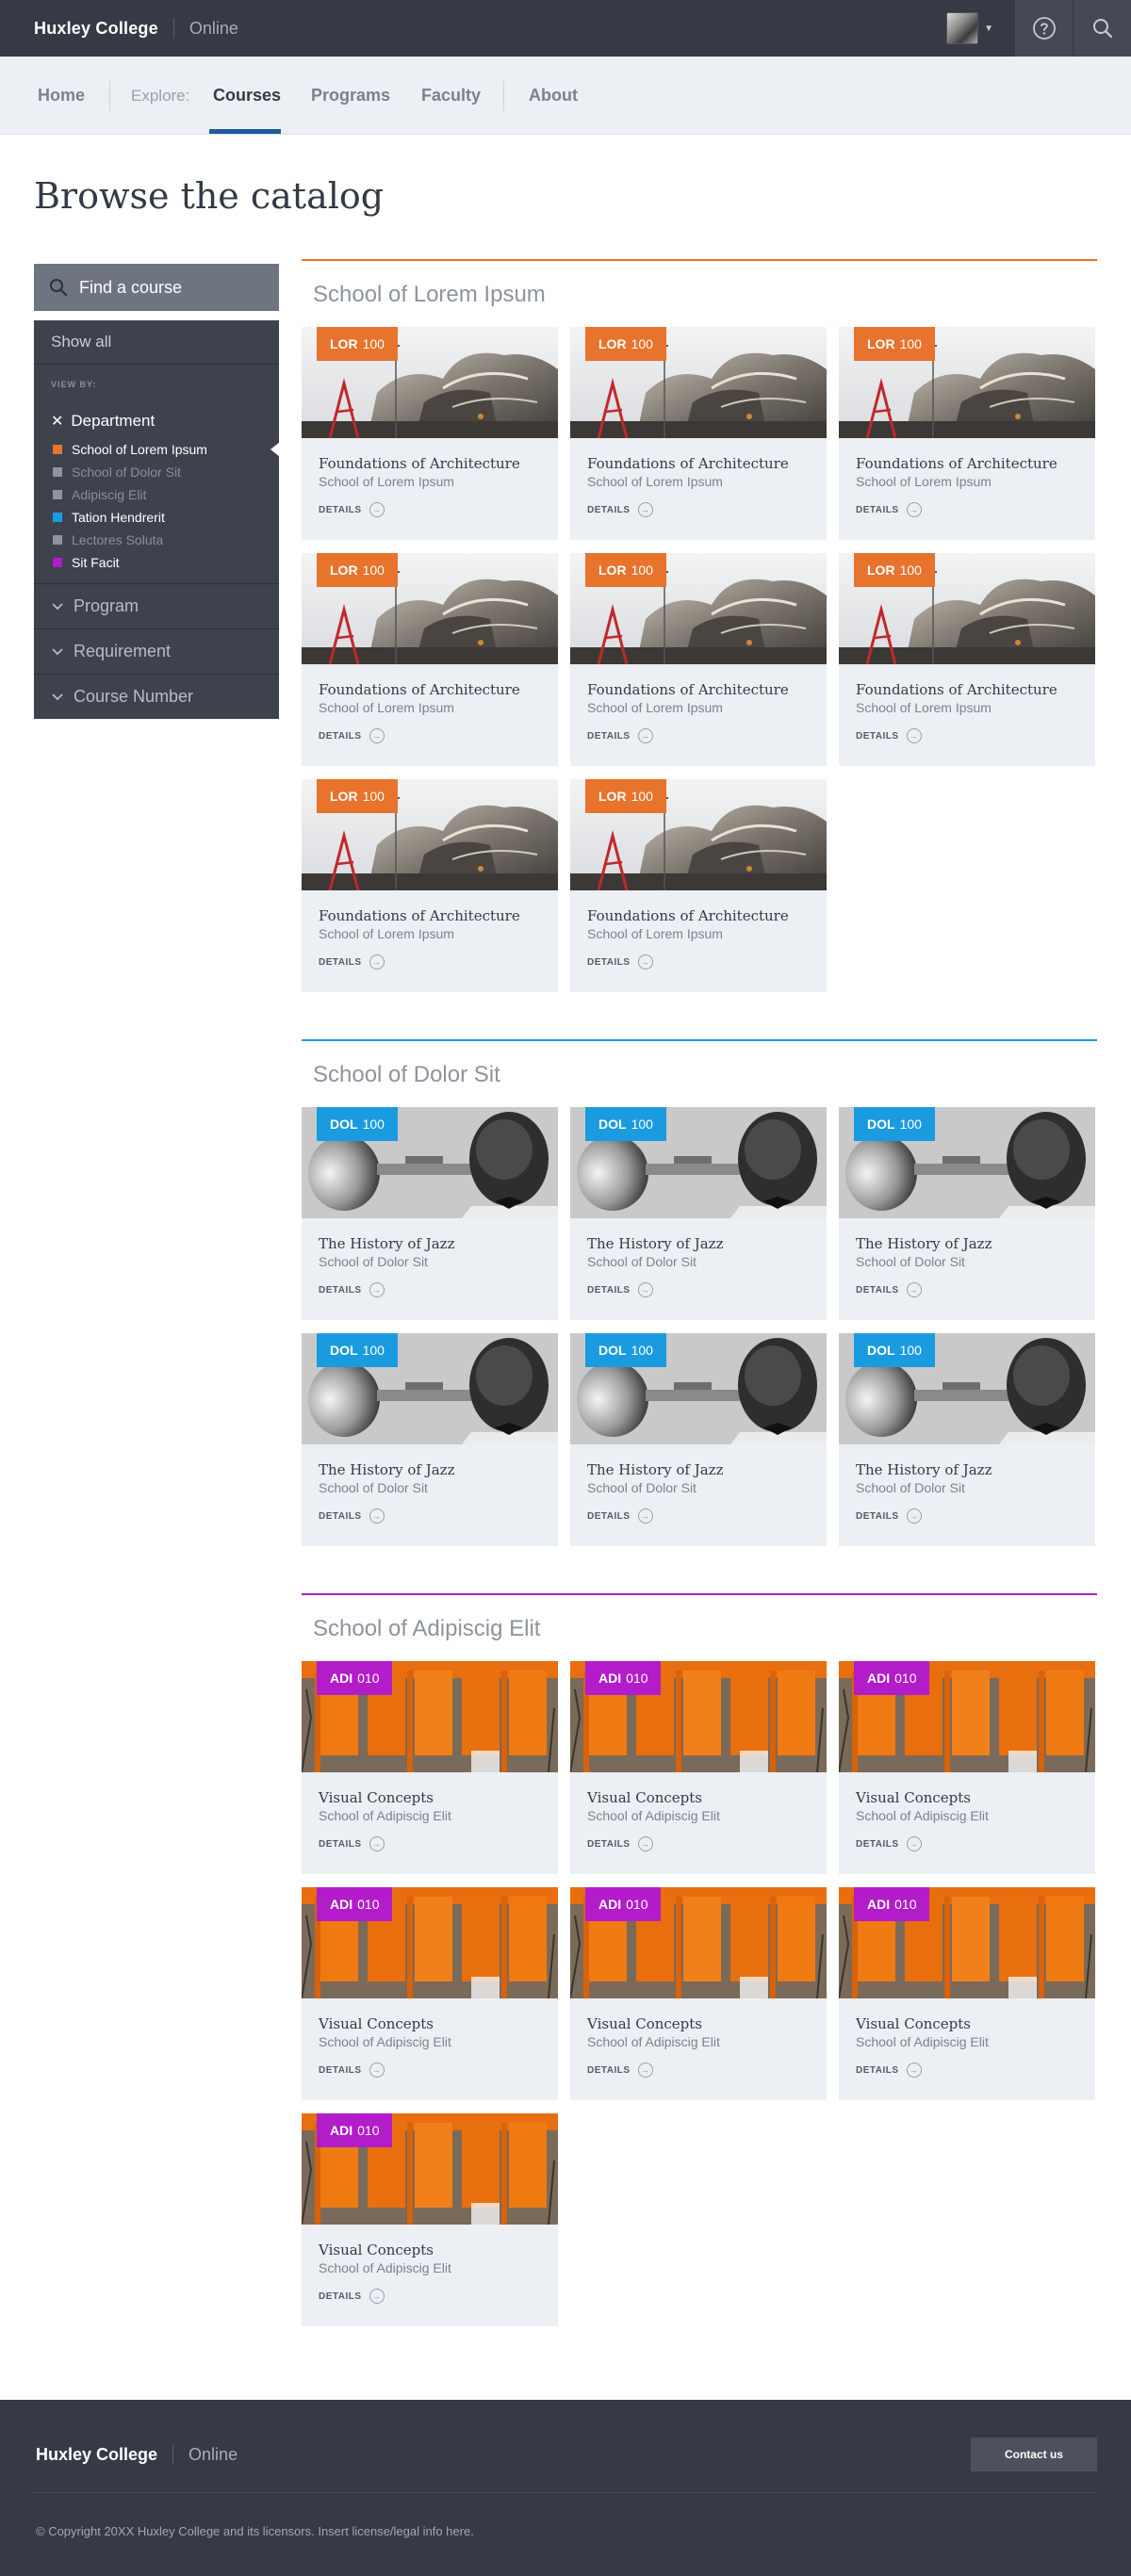 The image size is (1131, 2576). What do you see at coordinates (989, 29) in the screenshot?
I see `caret-down-icon: ▼` at bounding box center [989, 29].